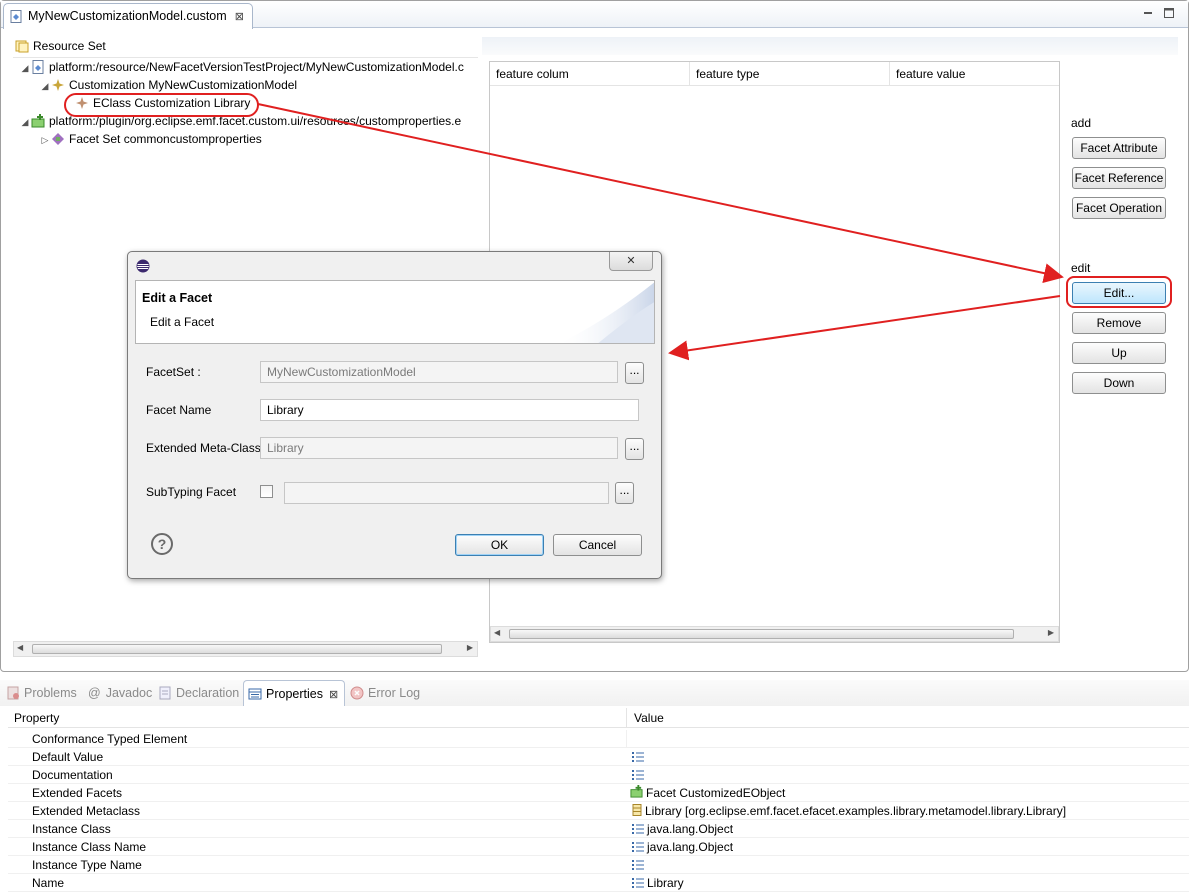 Image resolution: width=1189 pixels, height=894 pixels. I want to click on metaclass-label: Extended Meta-Class, so click(203, 448).